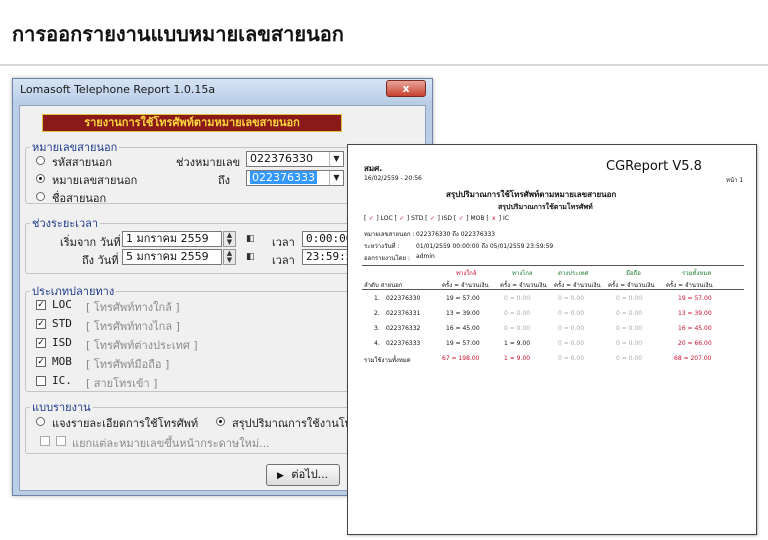 The width and height of the screenshot is (768, 540). I want to click on report-datetime: 16/02/2559 - 20:56, so click(393, 178).